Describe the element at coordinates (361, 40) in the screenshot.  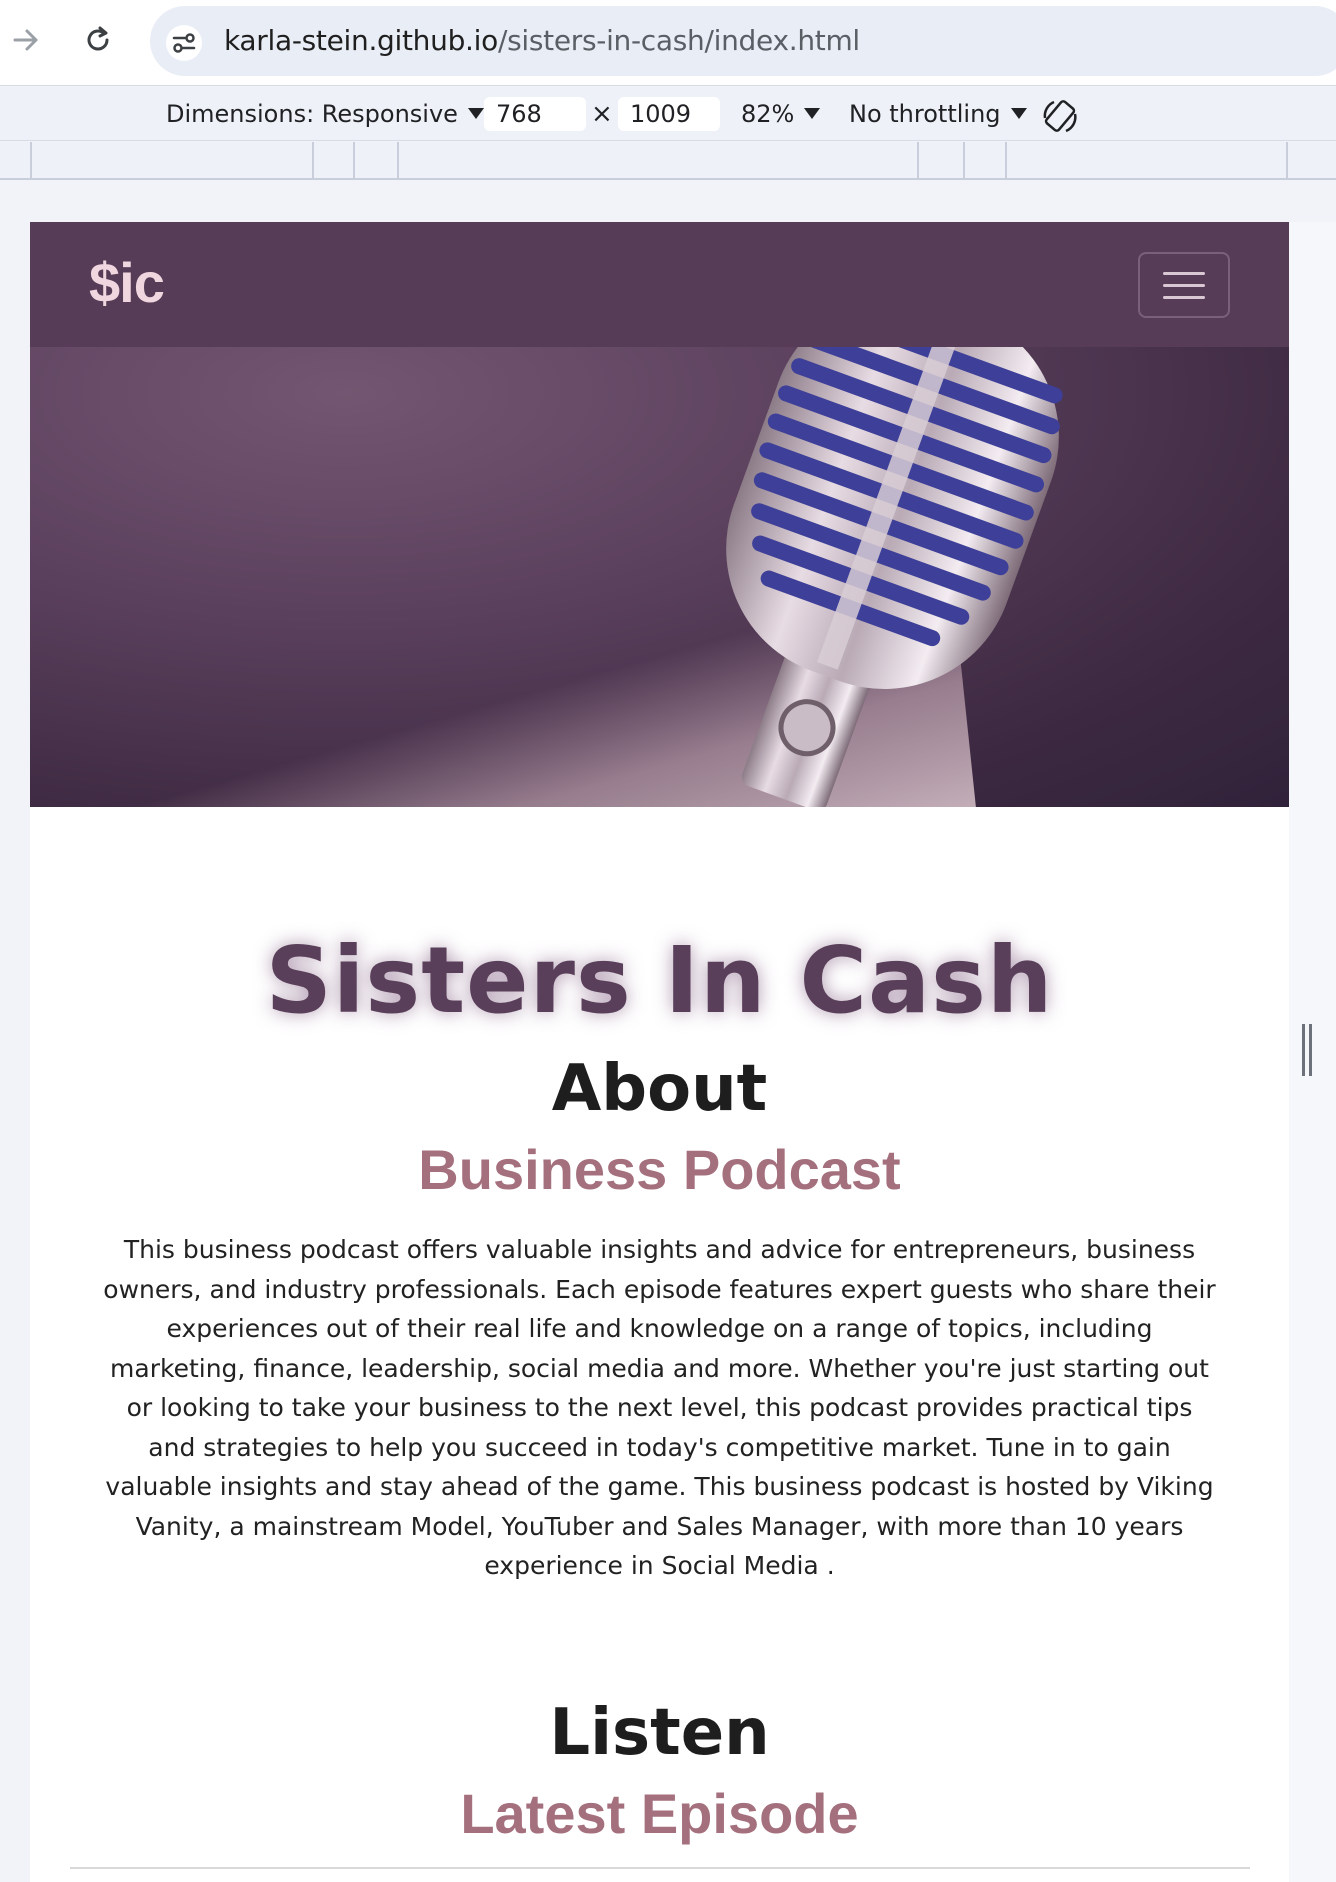
I see `url-host: karla-stein.github.io` at that location.